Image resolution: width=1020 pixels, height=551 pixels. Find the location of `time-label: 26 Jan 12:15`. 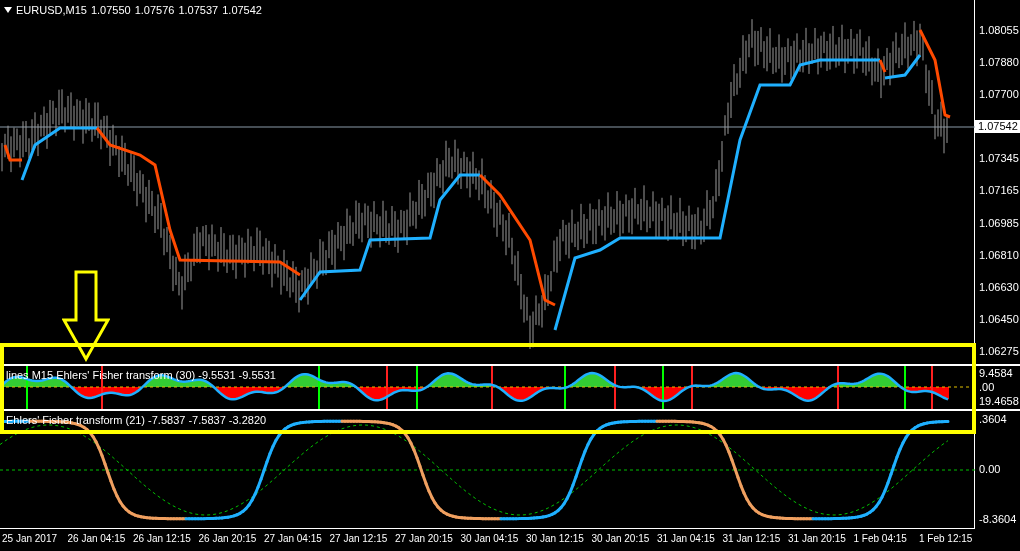

time-label: 26 Jan 12:15 is located at coordinates (162, 539).